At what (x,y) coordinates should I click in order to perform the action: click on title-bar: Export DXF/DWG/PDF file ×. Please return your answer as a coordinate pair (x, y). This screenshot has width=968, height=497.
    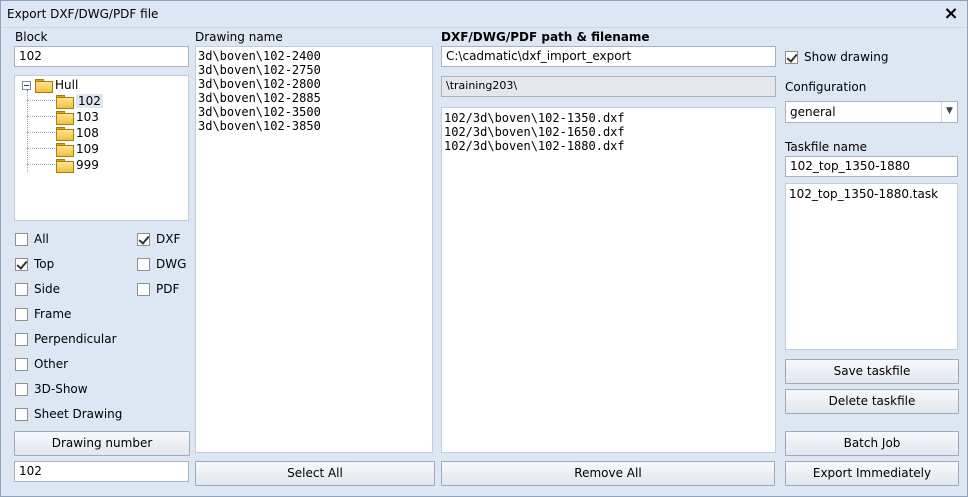
    Looking at the image, I should click on (484, 14).